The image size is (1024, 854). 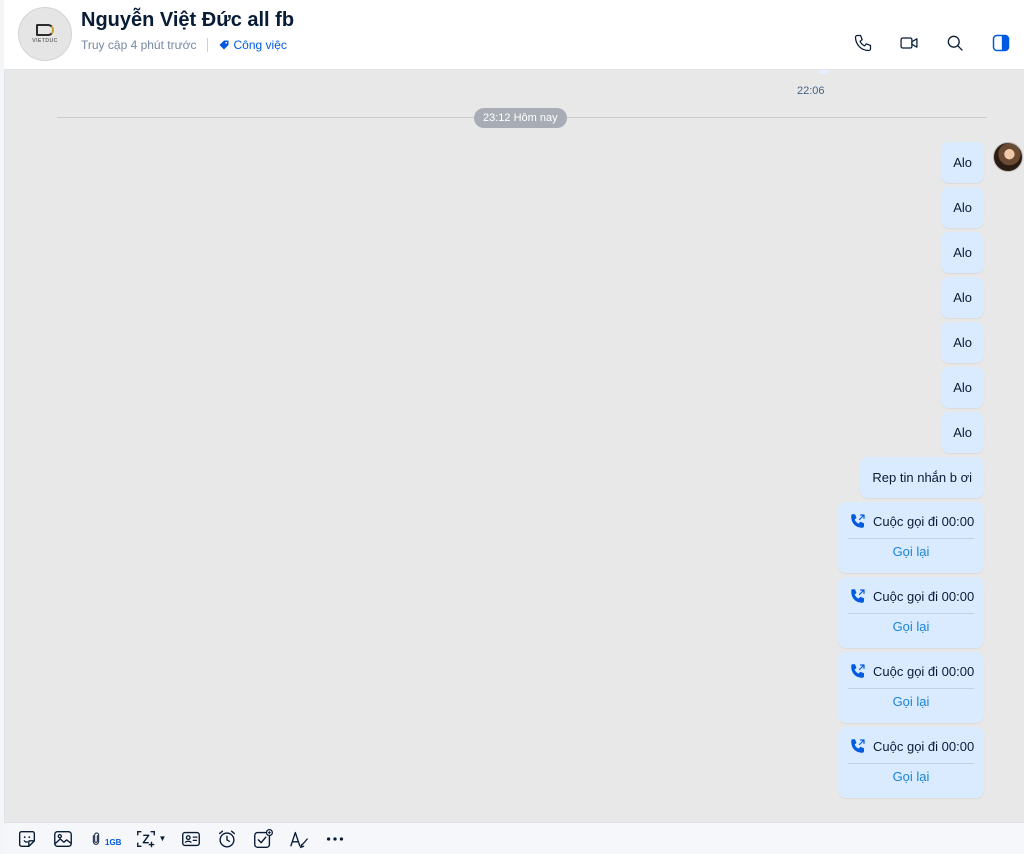 What do you see at coordinates (1008, 157) in the screenshot?
I see `sender-avatar` at bounding box center [1008, 157].